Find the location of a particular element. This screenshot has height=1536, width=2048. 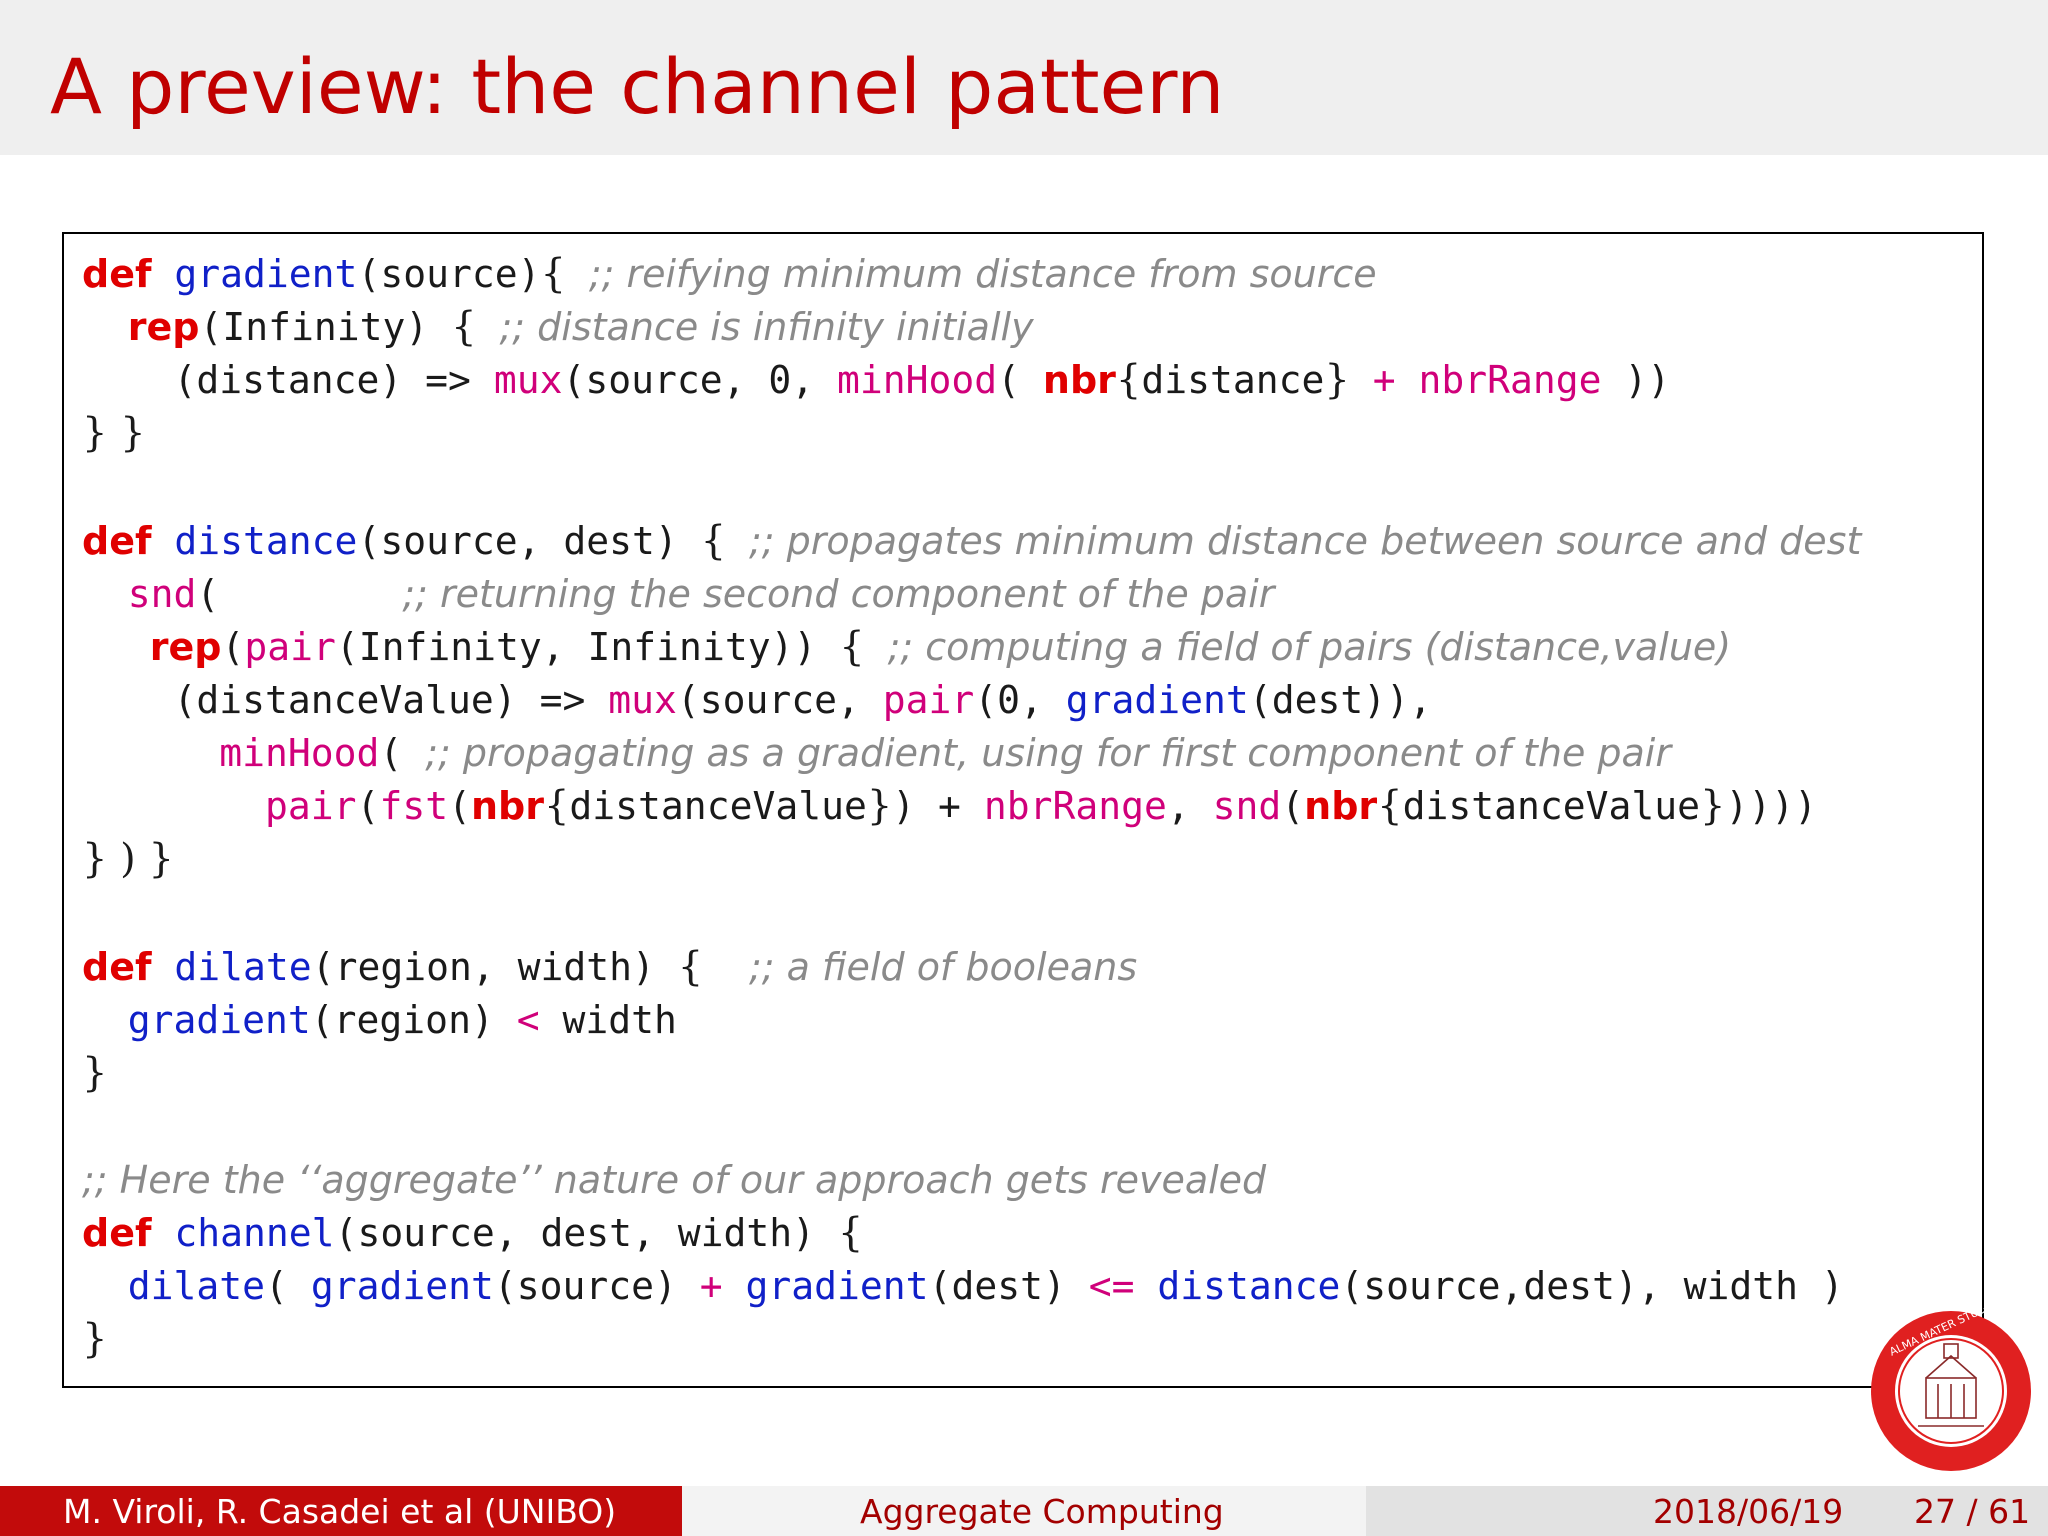

code-text: )))) is located at coordinates (1771, 806).